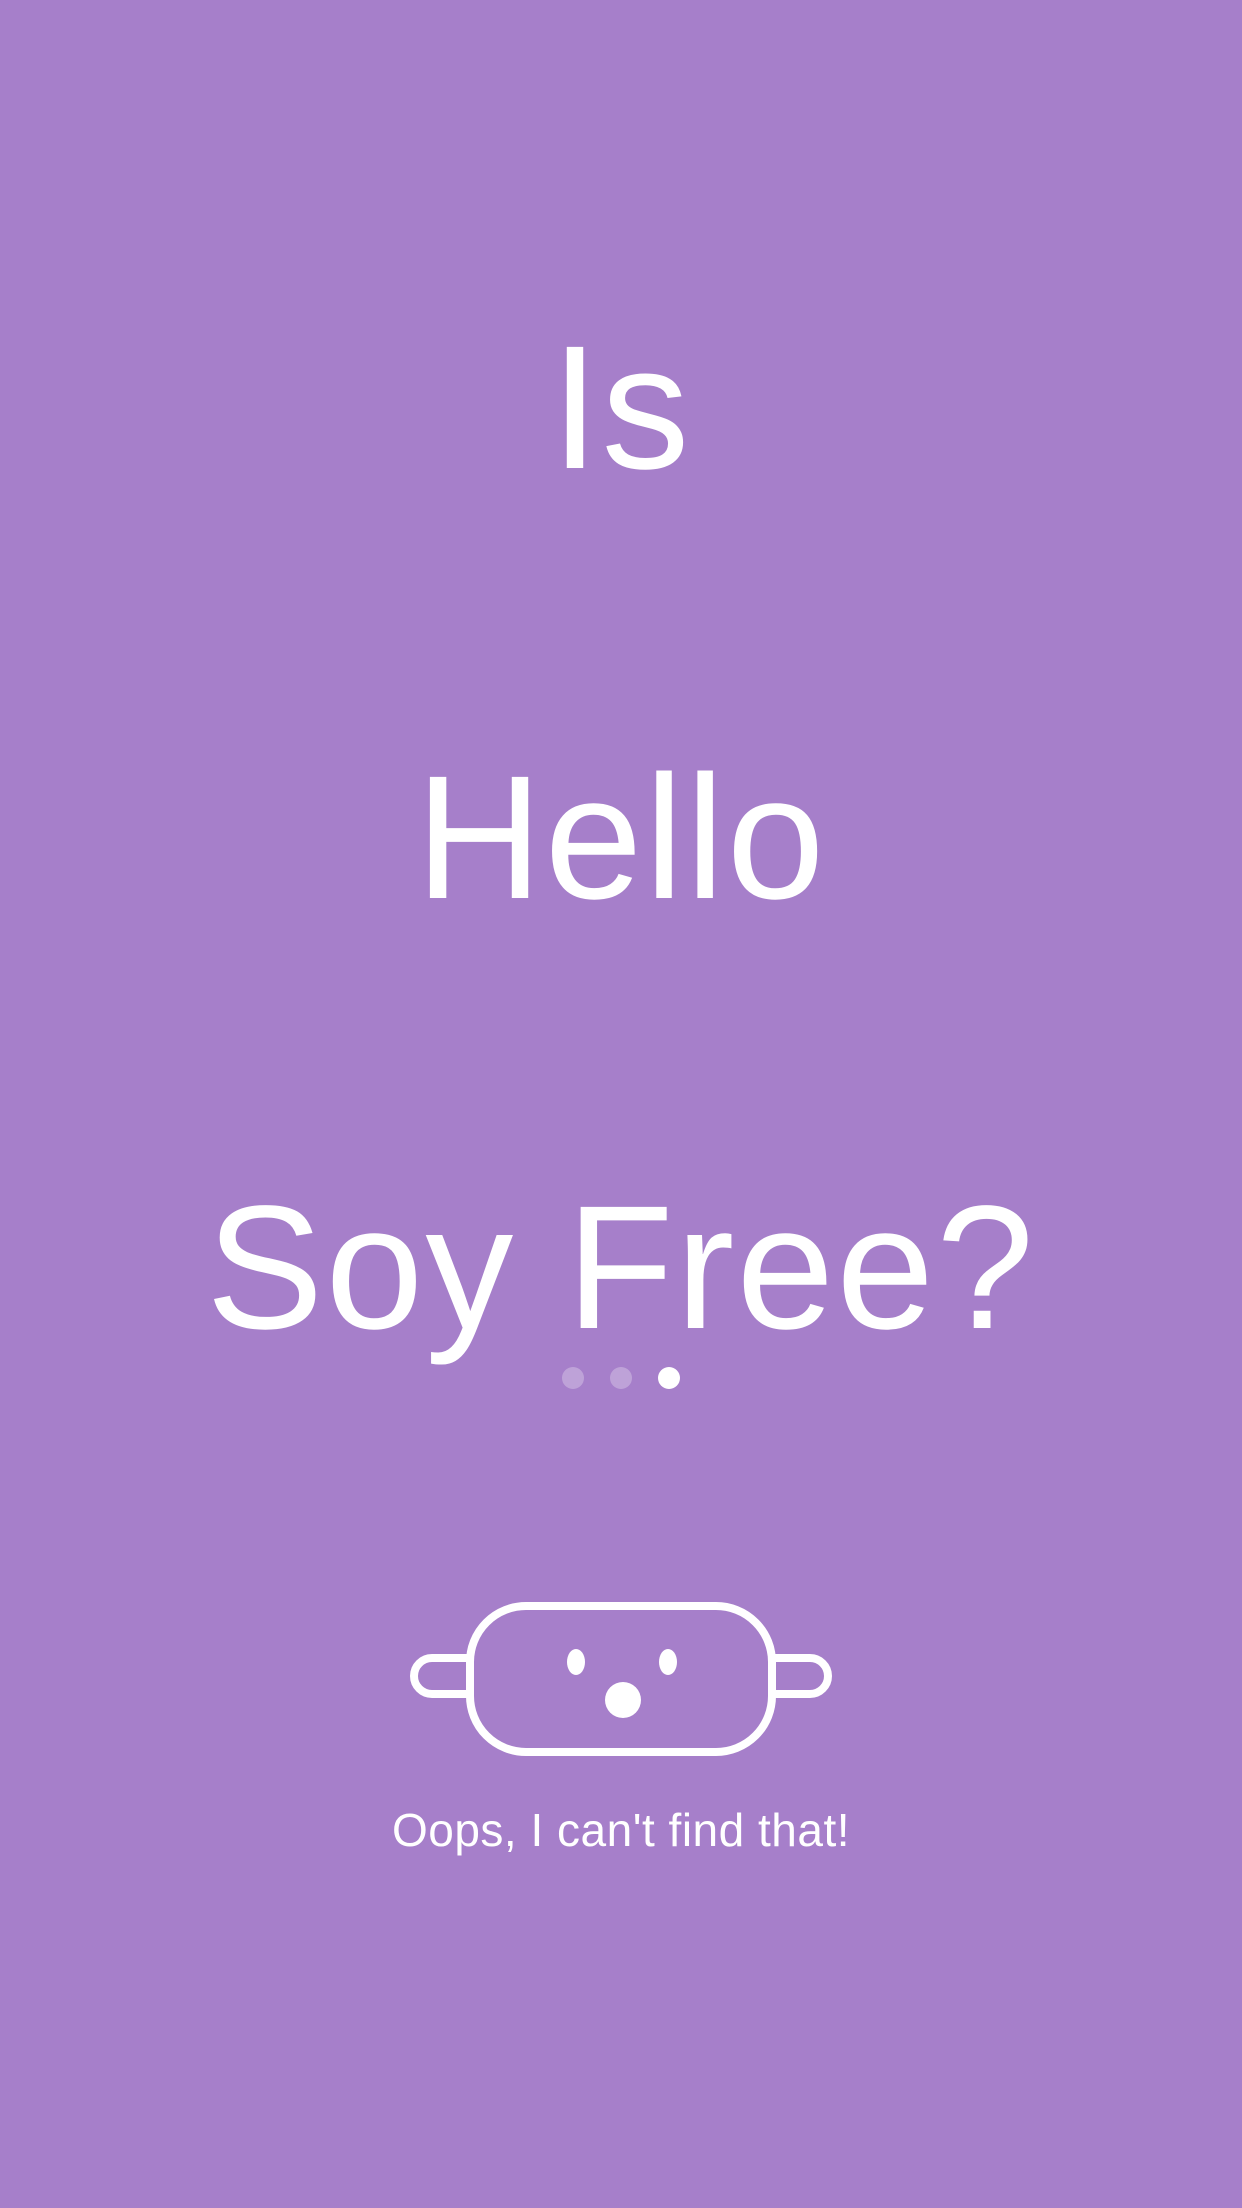 This screenshot has width=1242, height=2208. What do you see at coordinates (621, 838) in the screenshot?
I see `headline-food-name: Hello` at bounding box center [621, 838].